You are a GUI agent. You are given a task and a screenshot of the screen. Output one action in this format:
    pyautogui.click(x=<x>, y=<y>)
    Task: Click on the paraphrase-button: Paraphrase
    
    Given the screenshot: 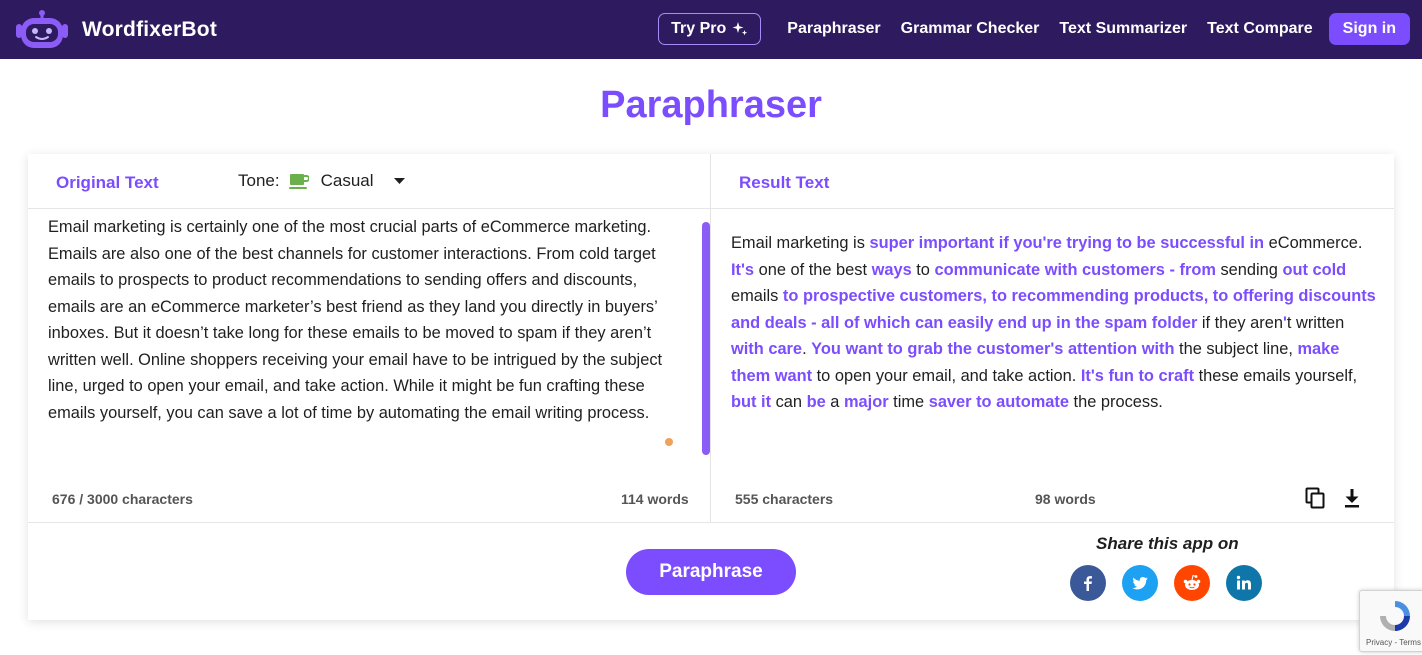 What is the action you would take?
    pyautogui.click(x=711, y=572)
    